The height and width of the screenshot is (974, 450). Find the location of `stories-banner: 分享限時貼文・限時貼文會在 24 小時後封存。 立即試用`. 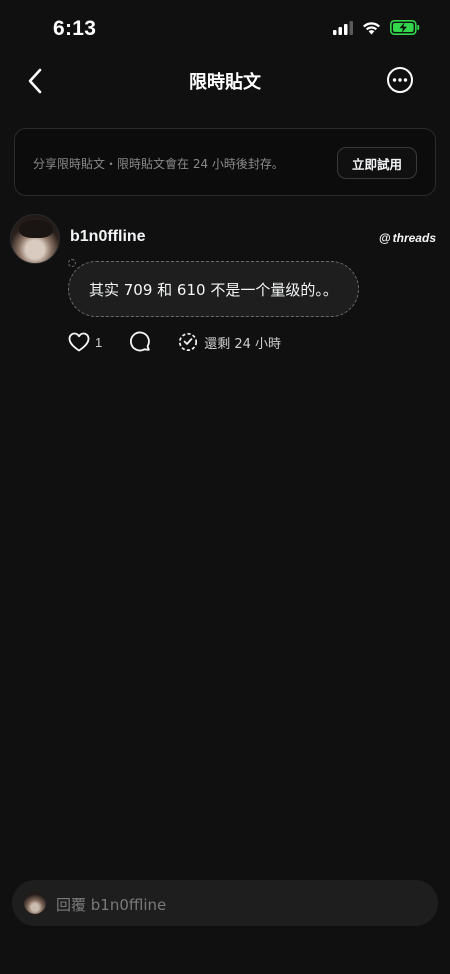

stories-banner: 分享限時貼文・限時貼文會在 24 小時後封存。 立即試用 is located at coordinates (225, 162).